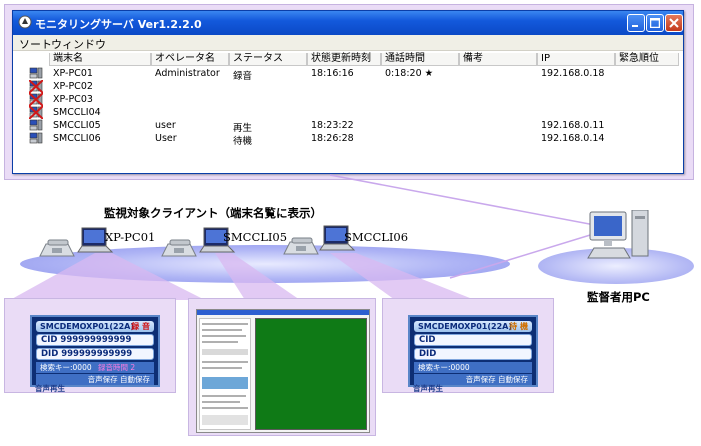  What do you see at coordinates (518, 326) in the screenshot?
I see `softphone-status: 待 機` at bounding box center [518, 326].